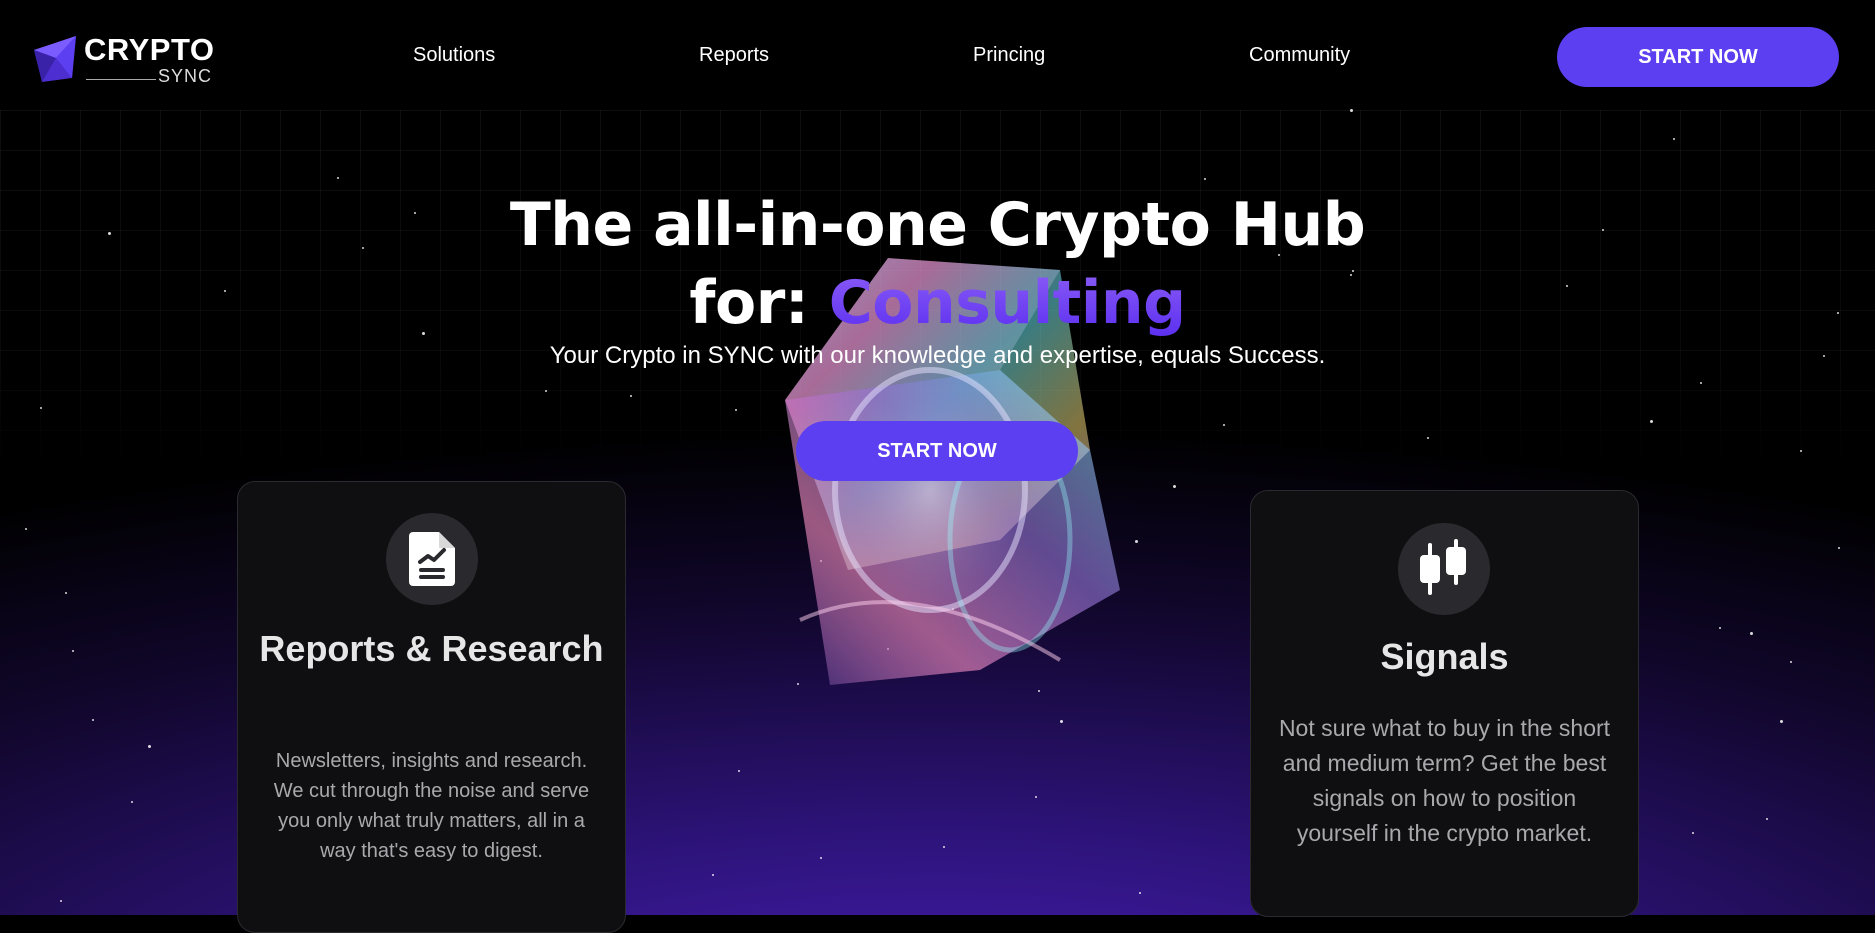 This screenshot has height=933, width=1875. I want to click on headline-prefix: for:, so click(749, 303).